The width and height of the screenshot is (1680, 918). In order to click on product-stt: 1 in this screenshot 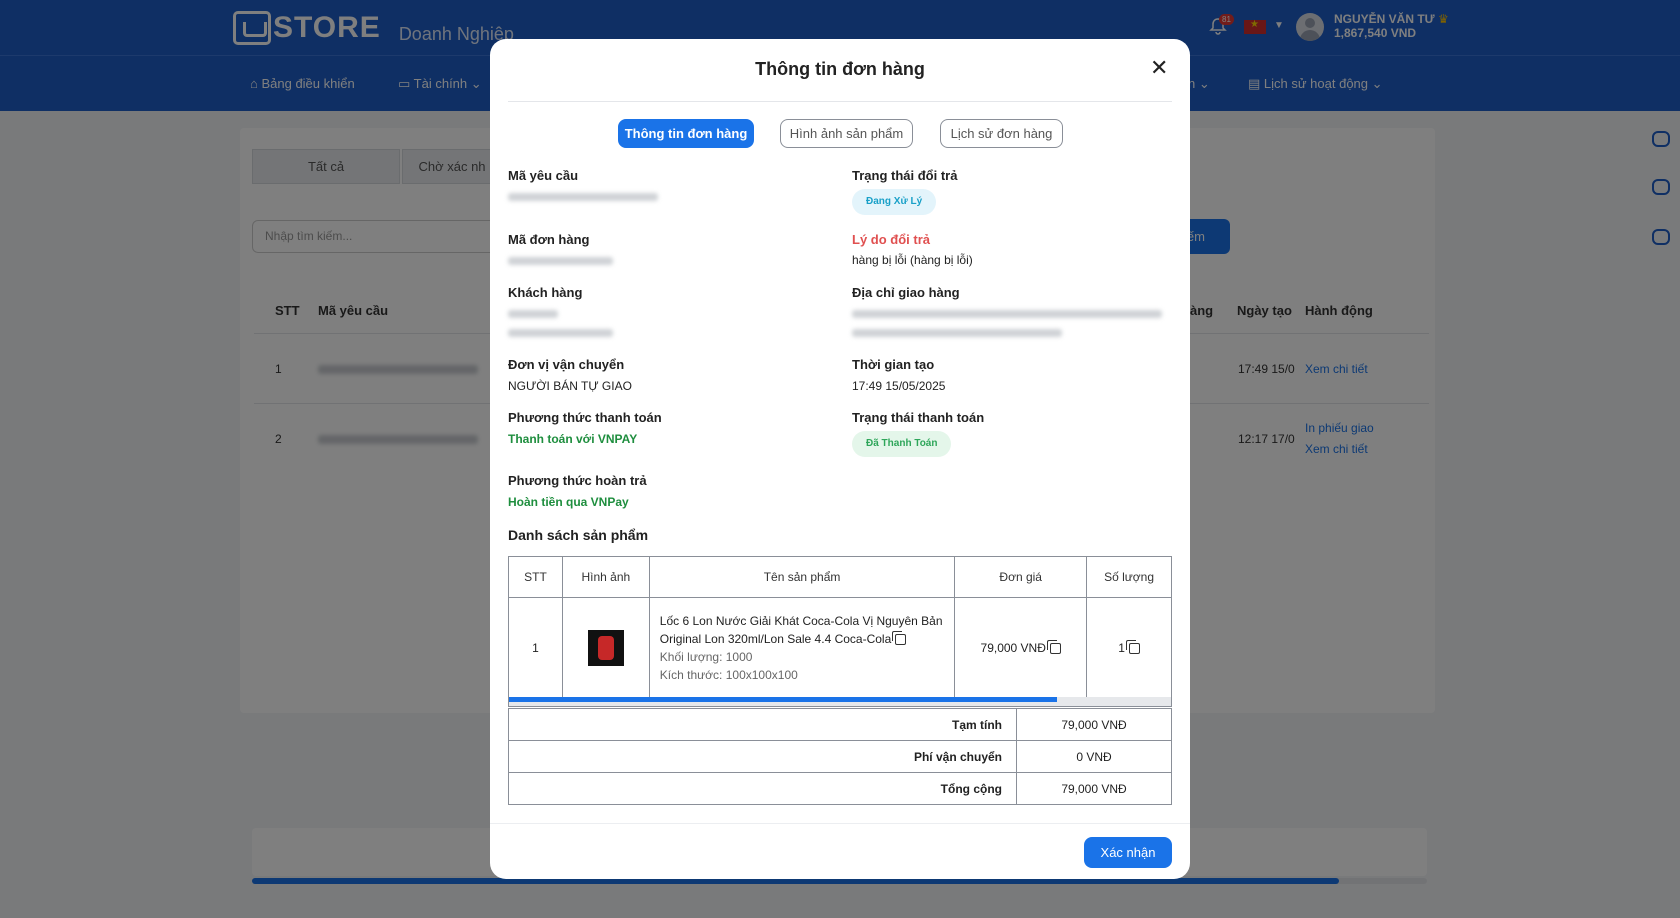, I will do `click(535, 647)`.